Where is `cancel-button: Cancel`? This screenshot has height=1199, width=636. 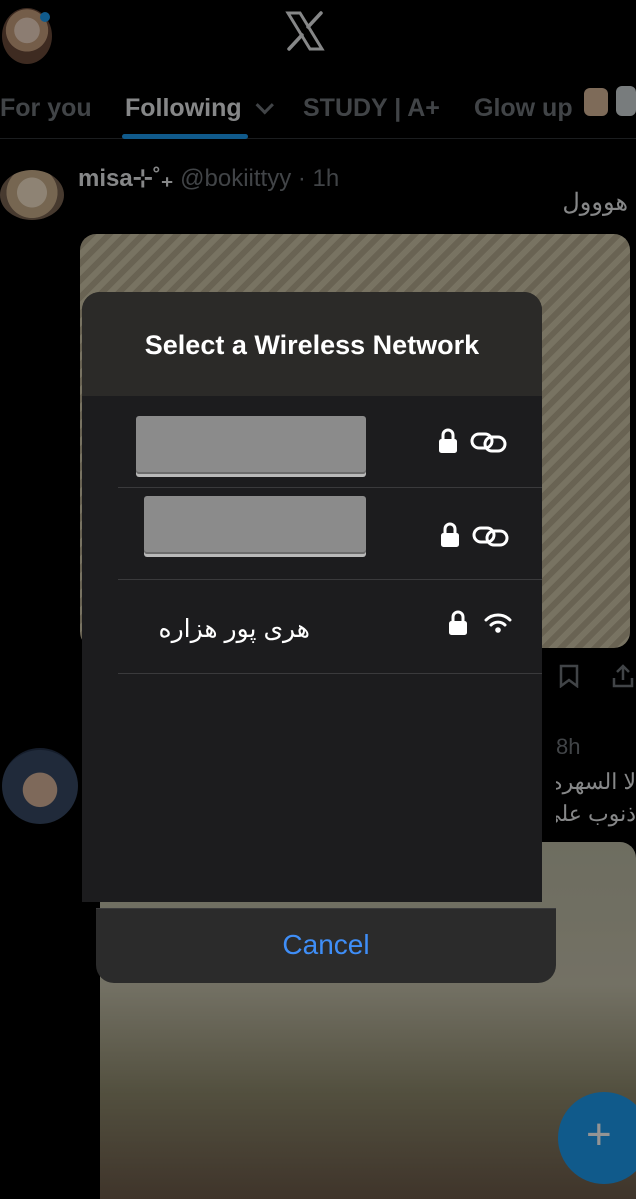
cancel-button: Cancel is located at coordinates (326, 945).